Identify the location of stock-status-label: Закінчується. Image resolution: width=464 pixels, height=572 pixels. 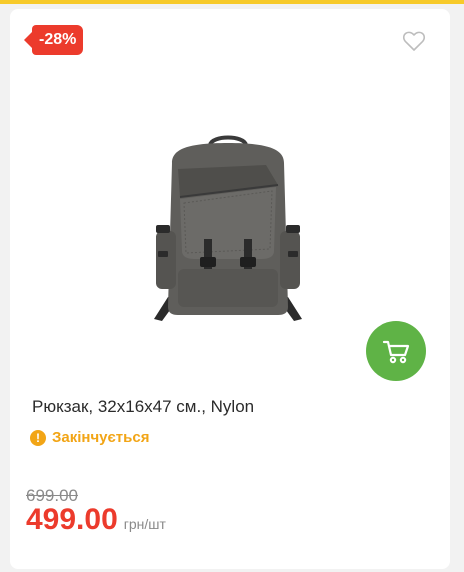
(101, 437).